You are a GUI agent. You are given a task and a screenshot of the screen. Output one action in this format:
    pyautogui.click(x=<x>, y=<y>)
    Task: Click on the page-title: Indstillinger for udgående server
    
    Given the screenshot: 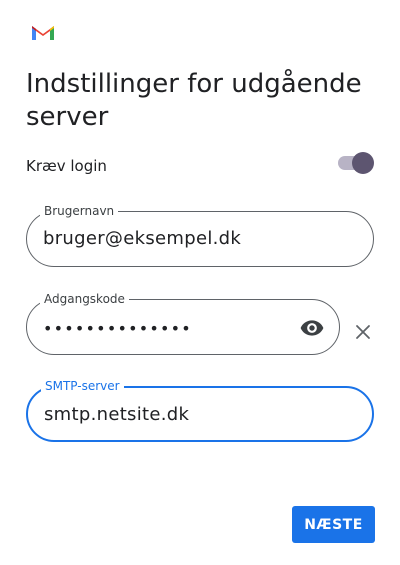 What is the action you would take?
    pyautogui.click(x=194, y=100)
    